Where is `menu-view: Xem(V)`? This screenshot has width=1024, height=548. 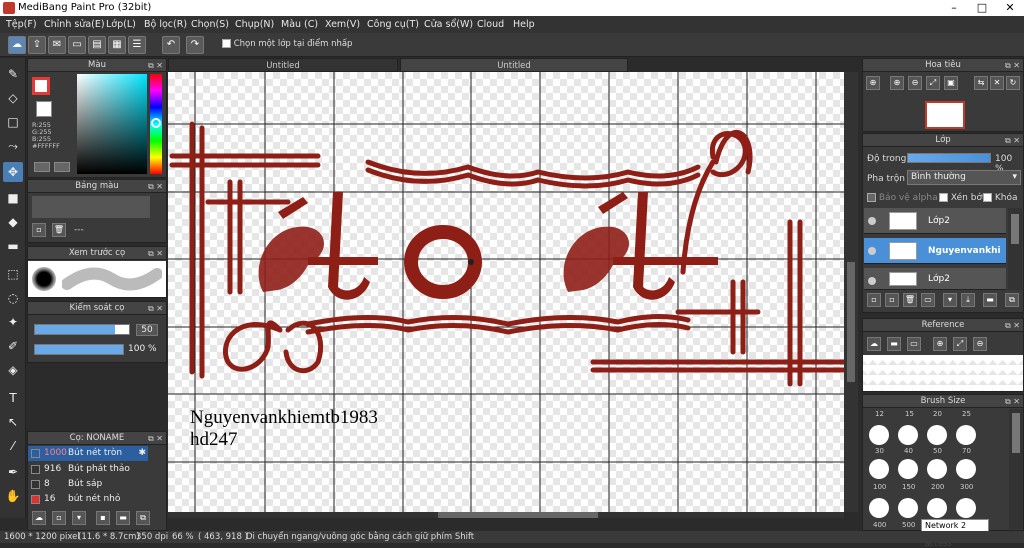 menu-view: Xem(V) is located at coordinates (342, 24).